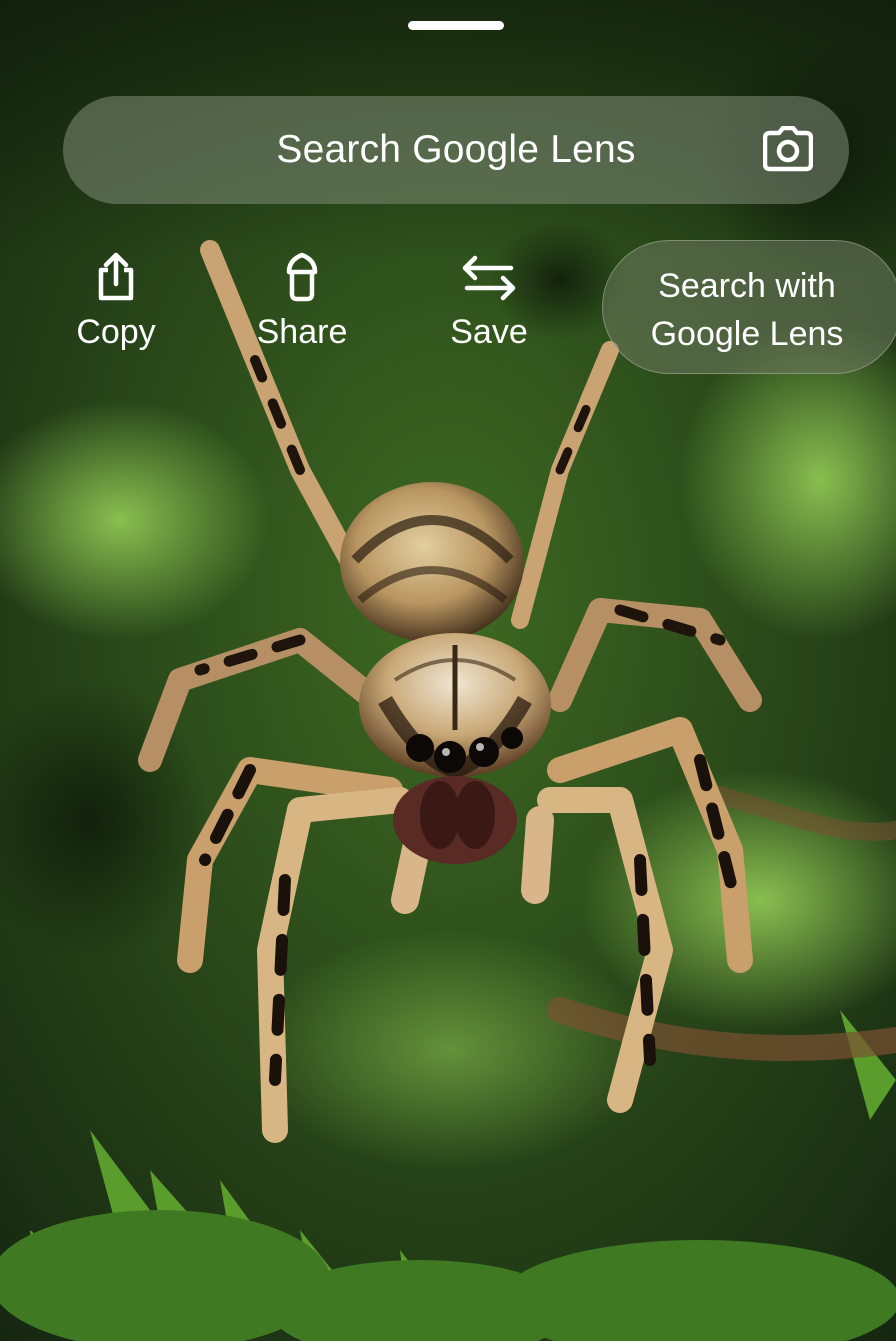 This screenshot has height=1341, width=896. I want to click on search-with-google-lens-button: Search with Google Lens, so click(749, 307).